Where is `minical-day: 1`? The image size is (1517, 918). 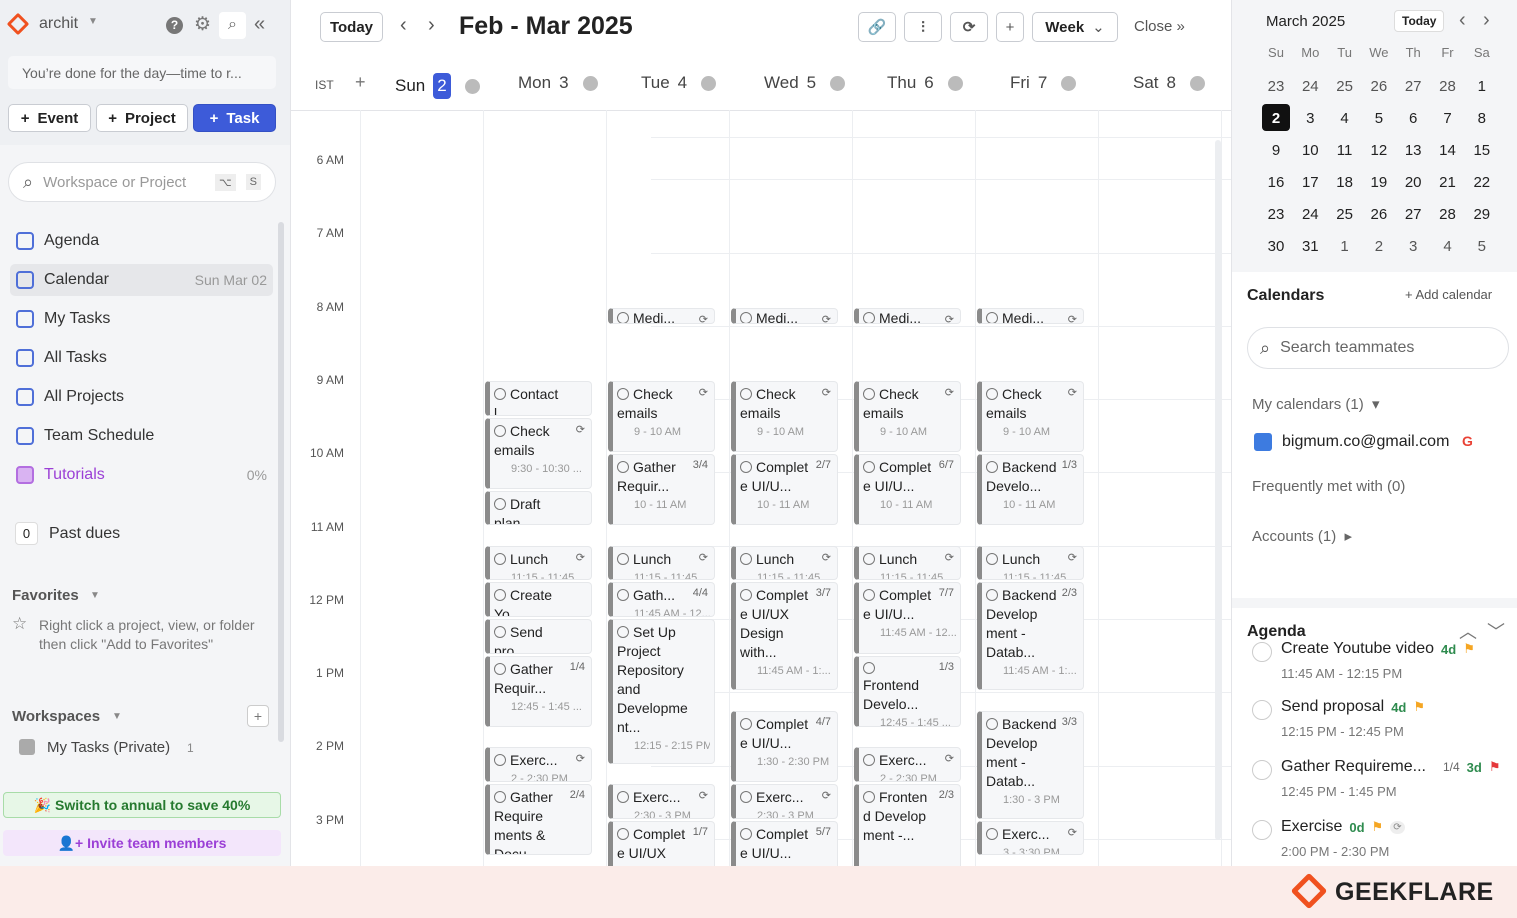 minical-day: 1 is located at coordinates (1482, 86).